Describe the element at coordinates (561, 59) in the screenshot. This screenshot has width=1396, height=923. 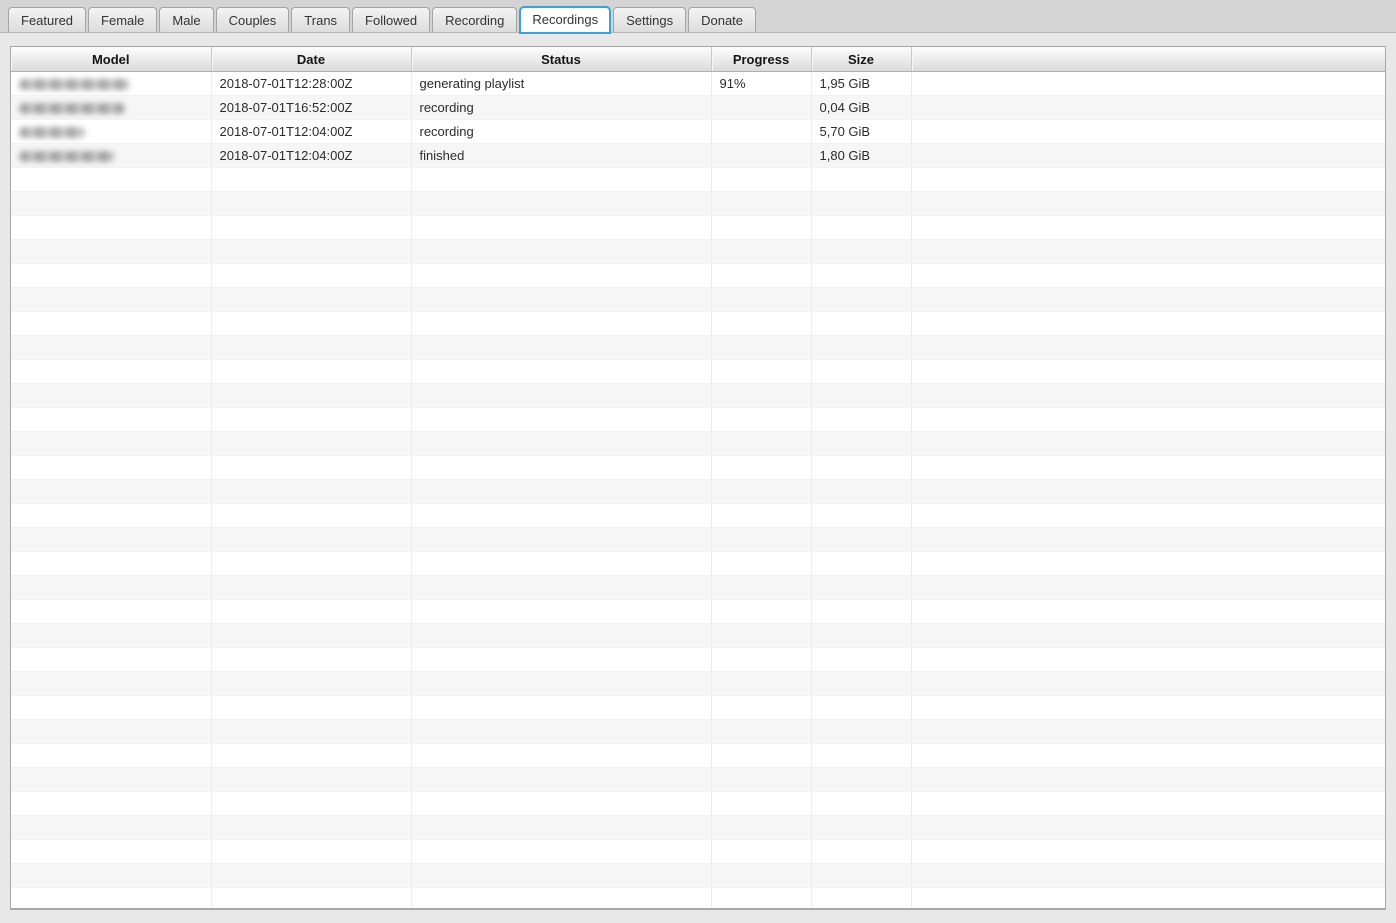
I see `column-header-status: Status` at that location.